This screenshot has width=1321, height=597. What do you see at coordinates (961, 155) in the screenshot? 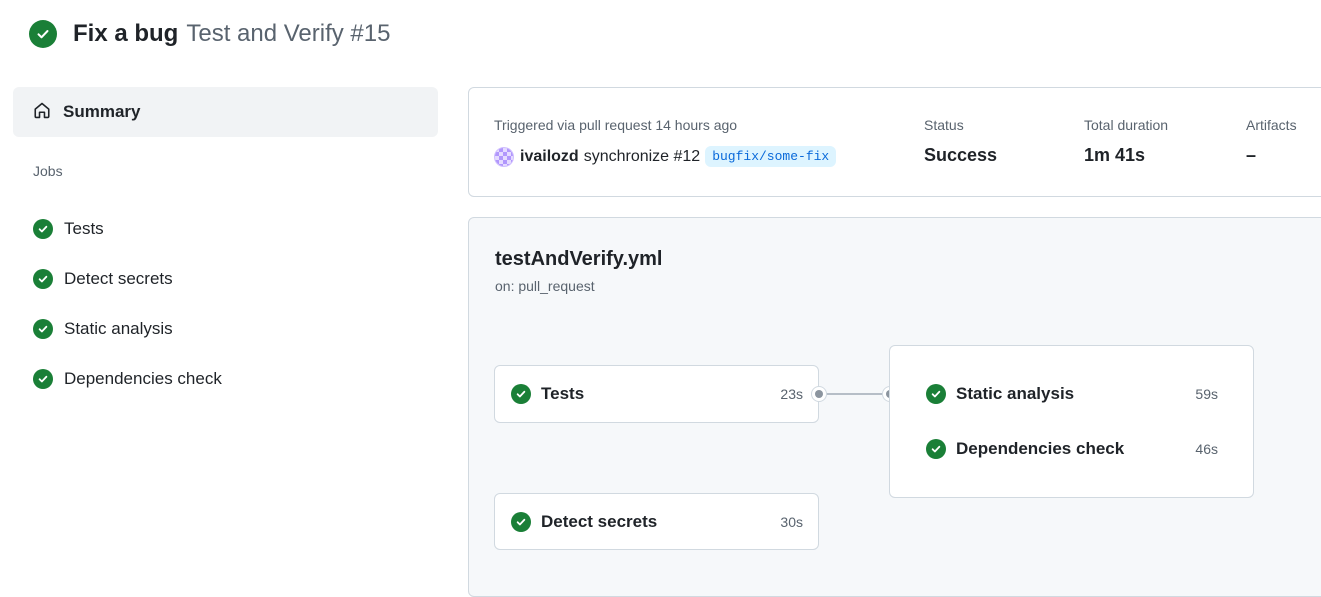
I see `status-value: Success` at bounding box center [961, 155].